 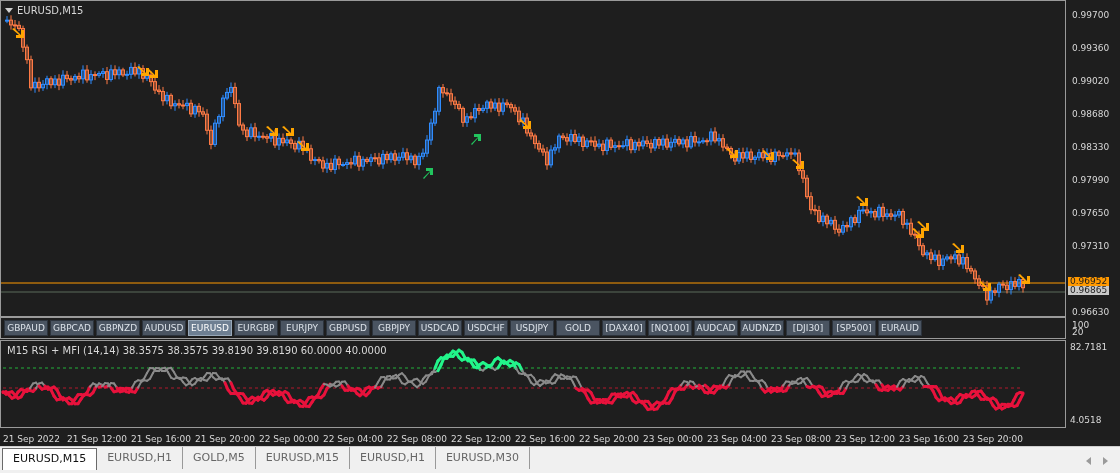 I want to click on symbol-button: EURUSD, so click(x=210, y=328).